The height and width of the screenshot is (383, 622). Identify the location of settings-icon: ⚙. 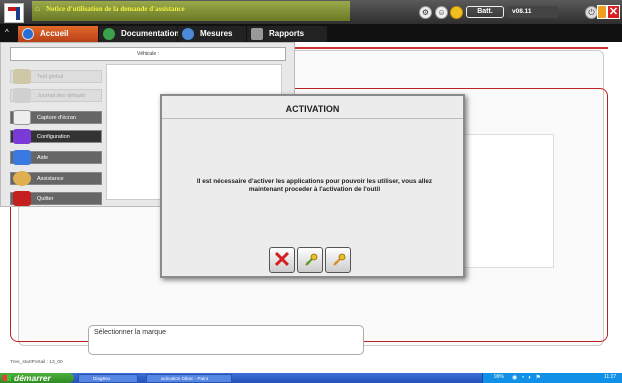
(425, 12).